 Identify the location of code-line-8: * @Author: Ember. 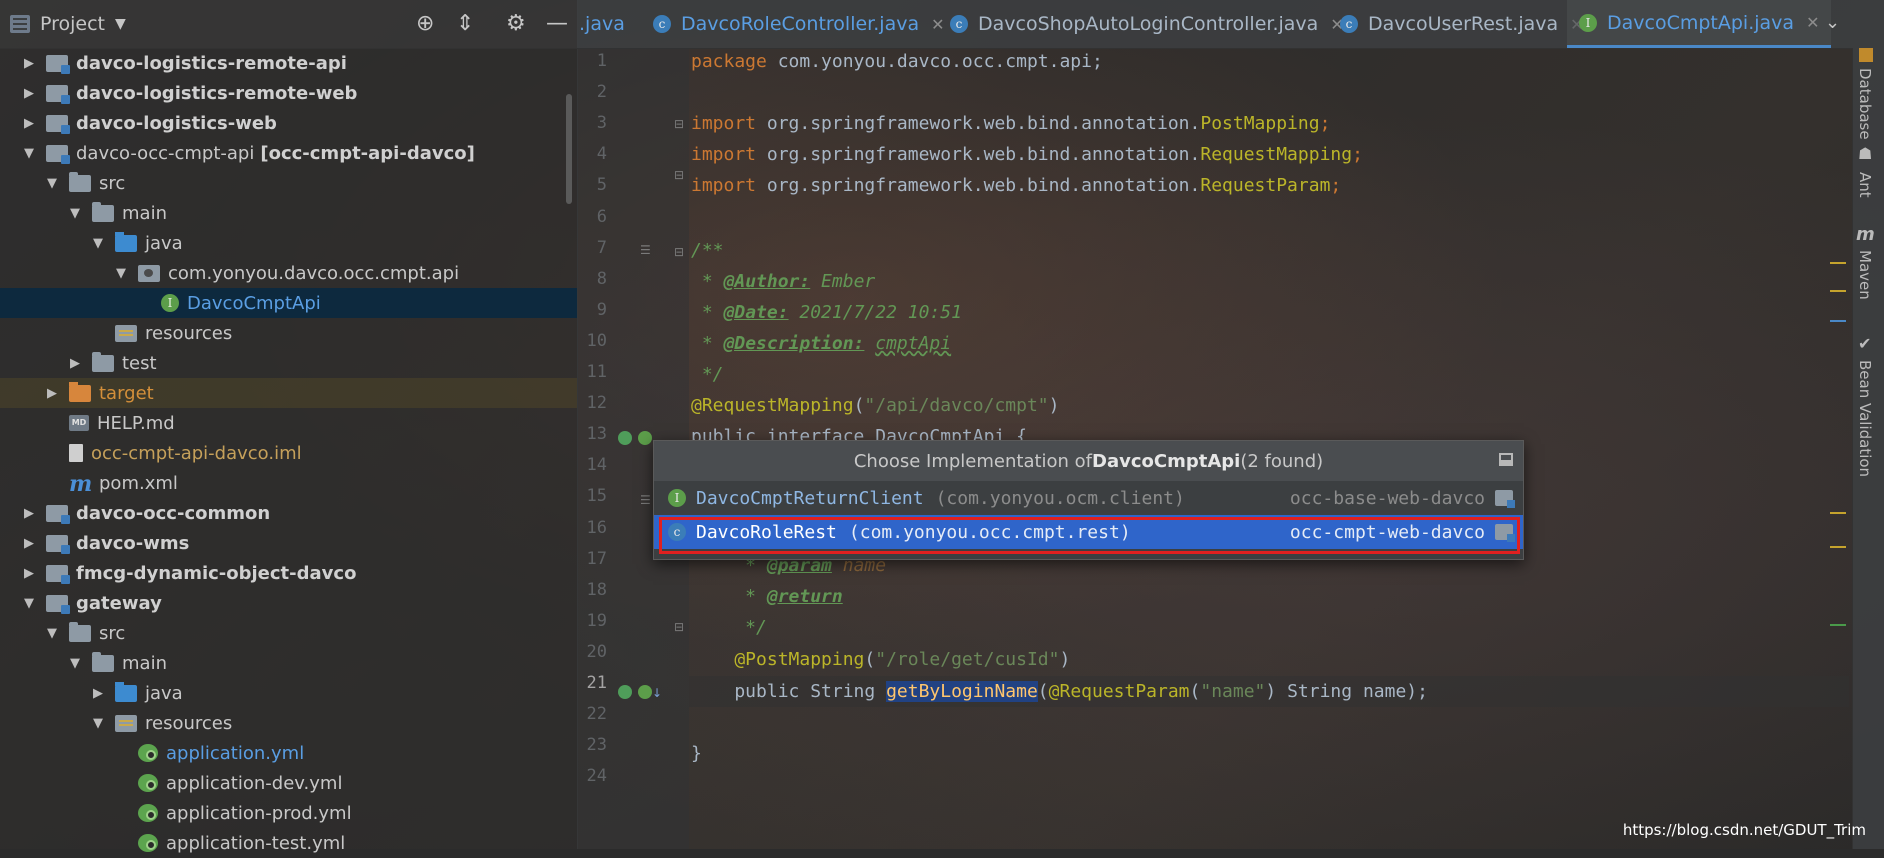
(783, 281).